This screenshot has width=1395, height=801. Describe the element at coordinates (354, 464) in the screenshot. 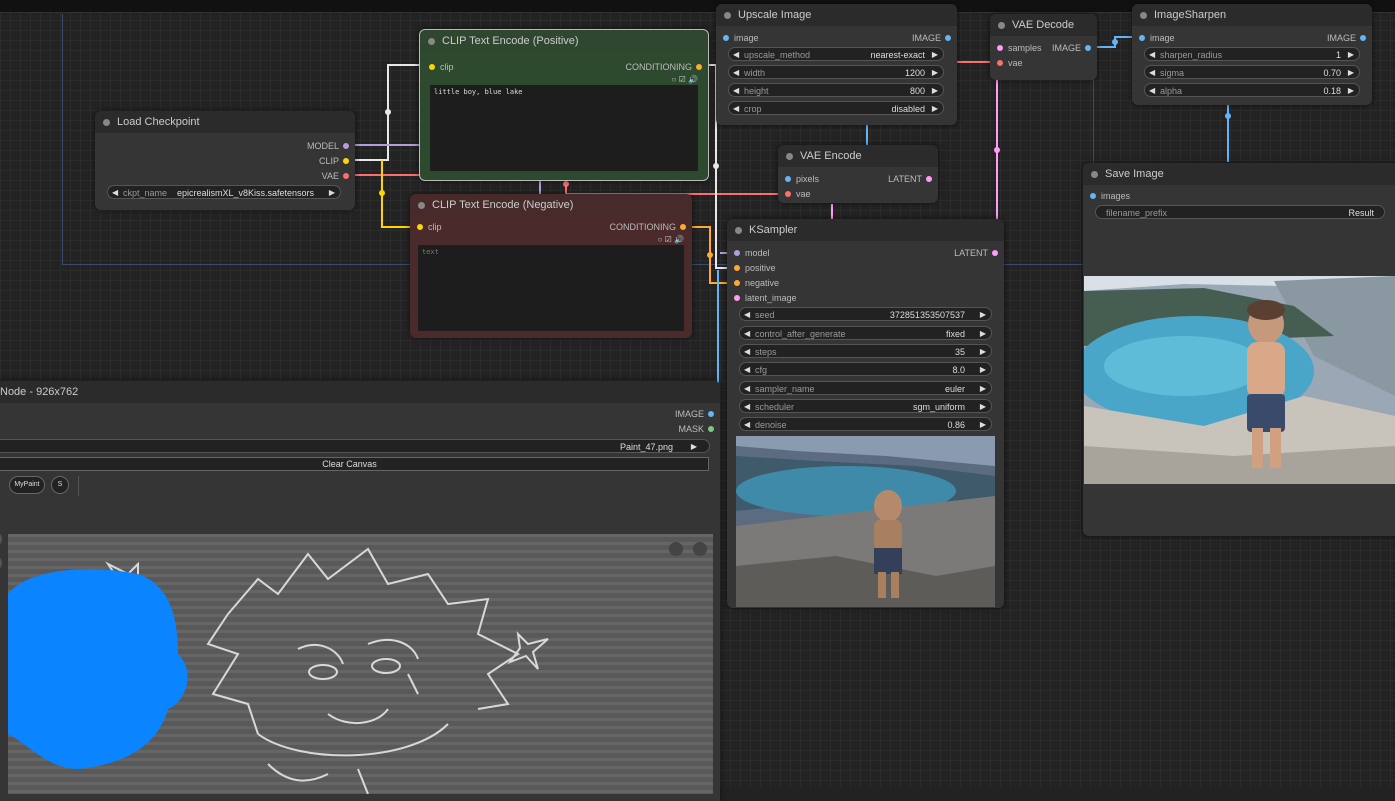

I see `clear-canvas-button: Clear Canvas` at that location.